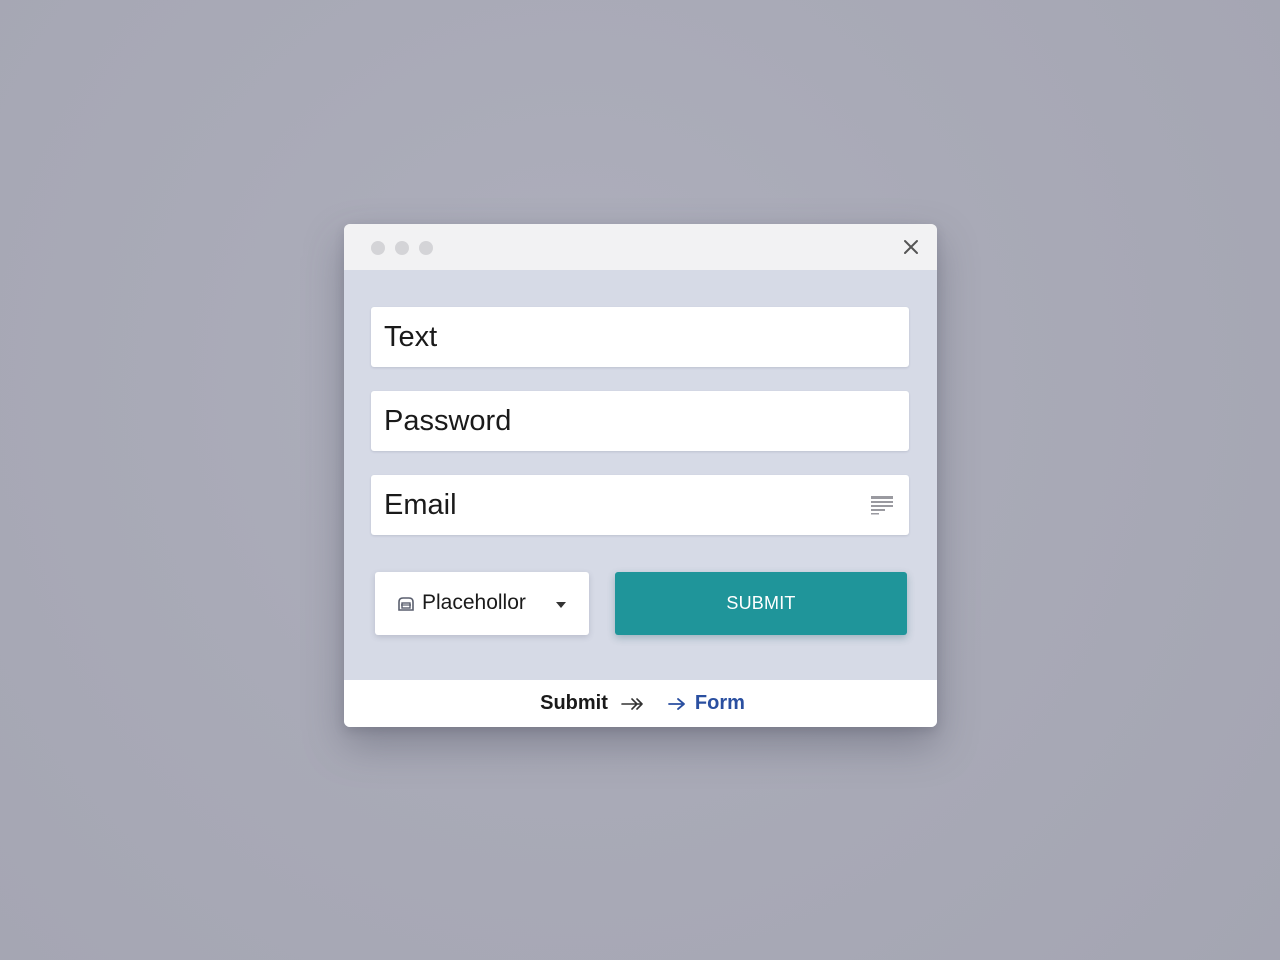  Describe the element at coordinates (640, 247) in the screenshot. I see `title-bar` at that location.